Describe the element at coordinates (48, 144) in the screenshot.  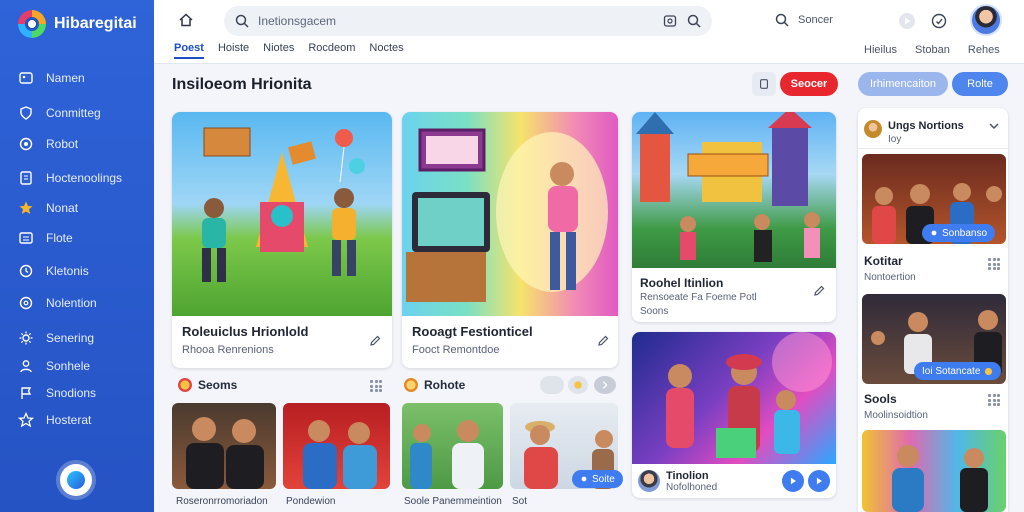
I see `sidebar-item-robot: Robot` at that location.